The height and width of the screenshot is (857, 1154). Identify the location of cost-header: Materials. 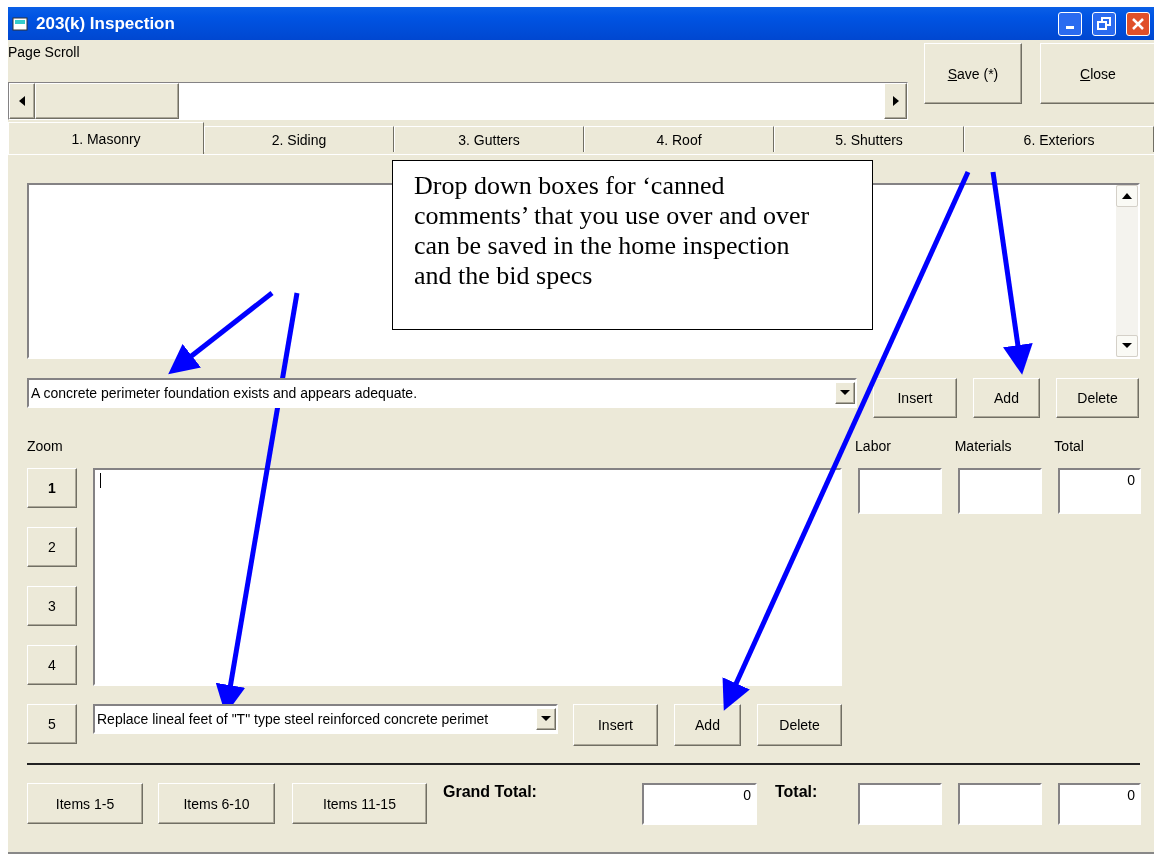
(983, 447).